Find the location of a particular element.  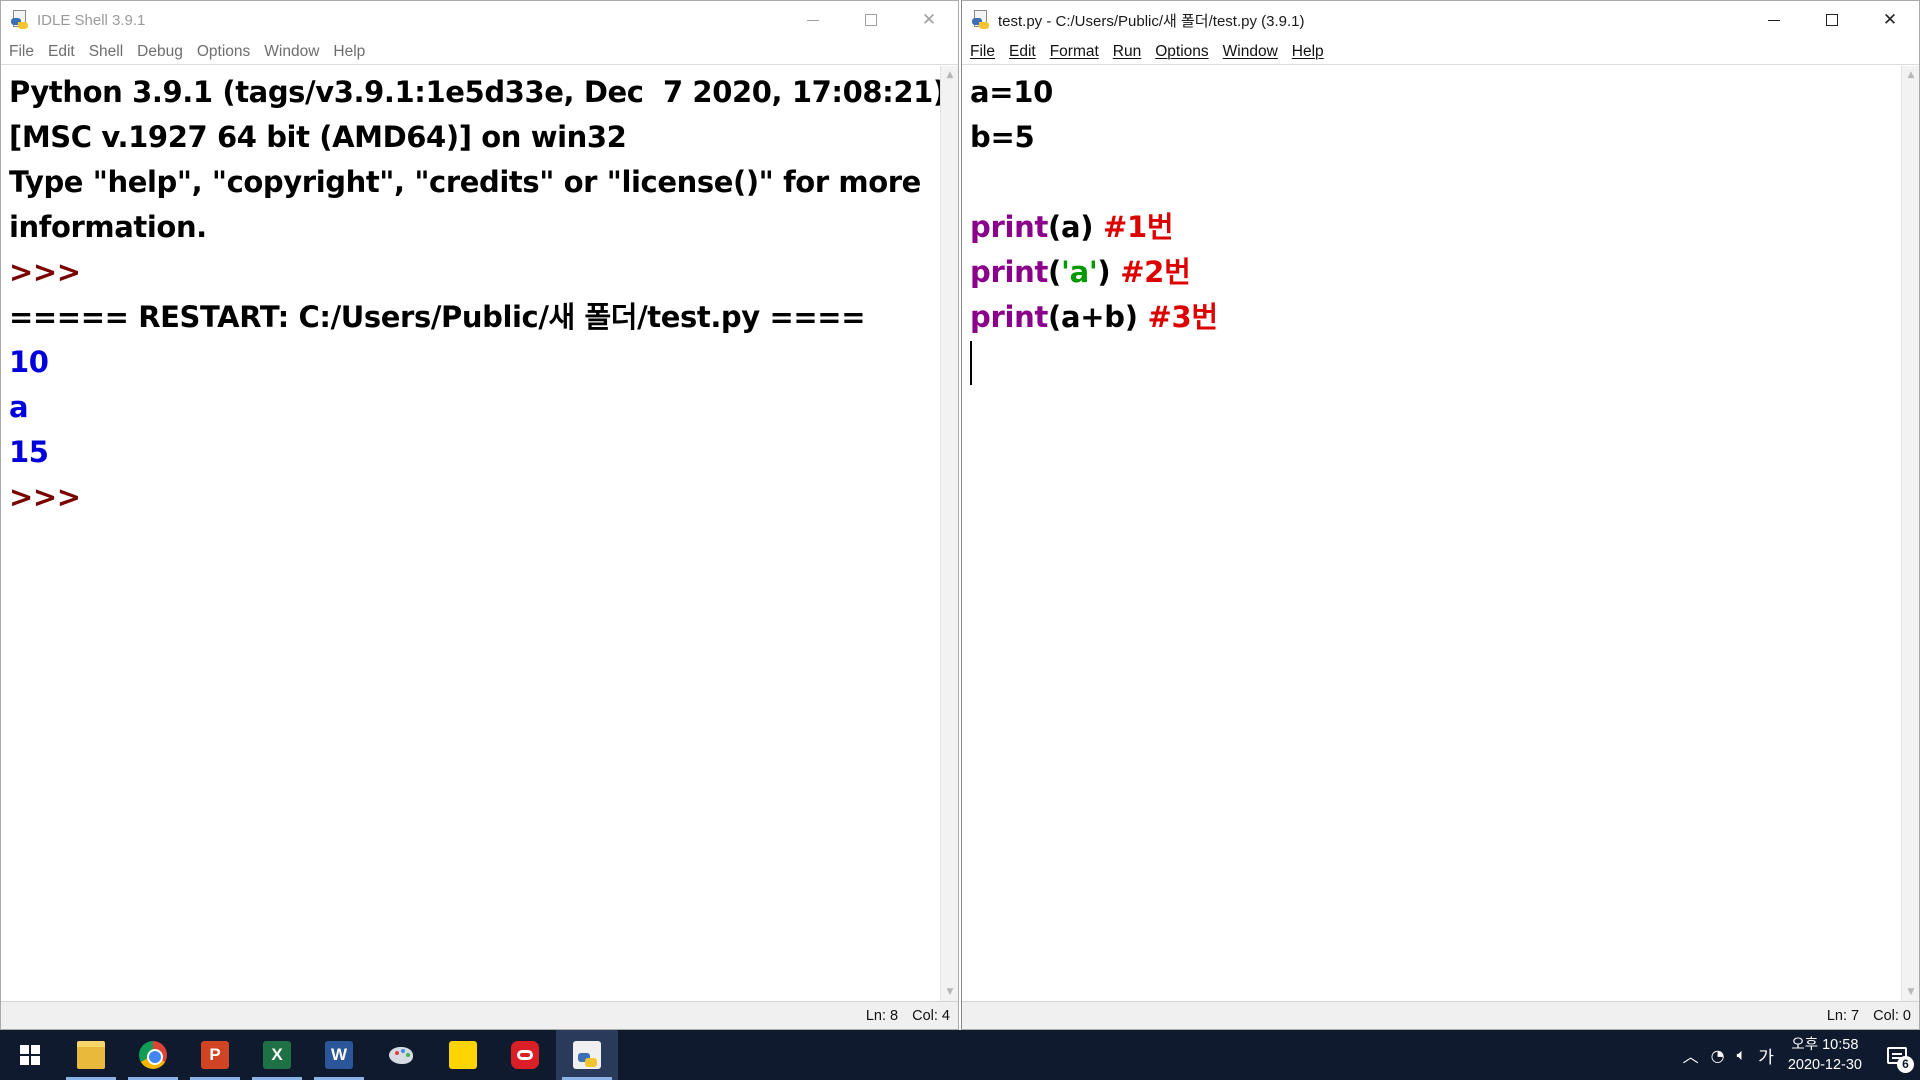

code-string: 'a' is located at coordinates (1079, 272).